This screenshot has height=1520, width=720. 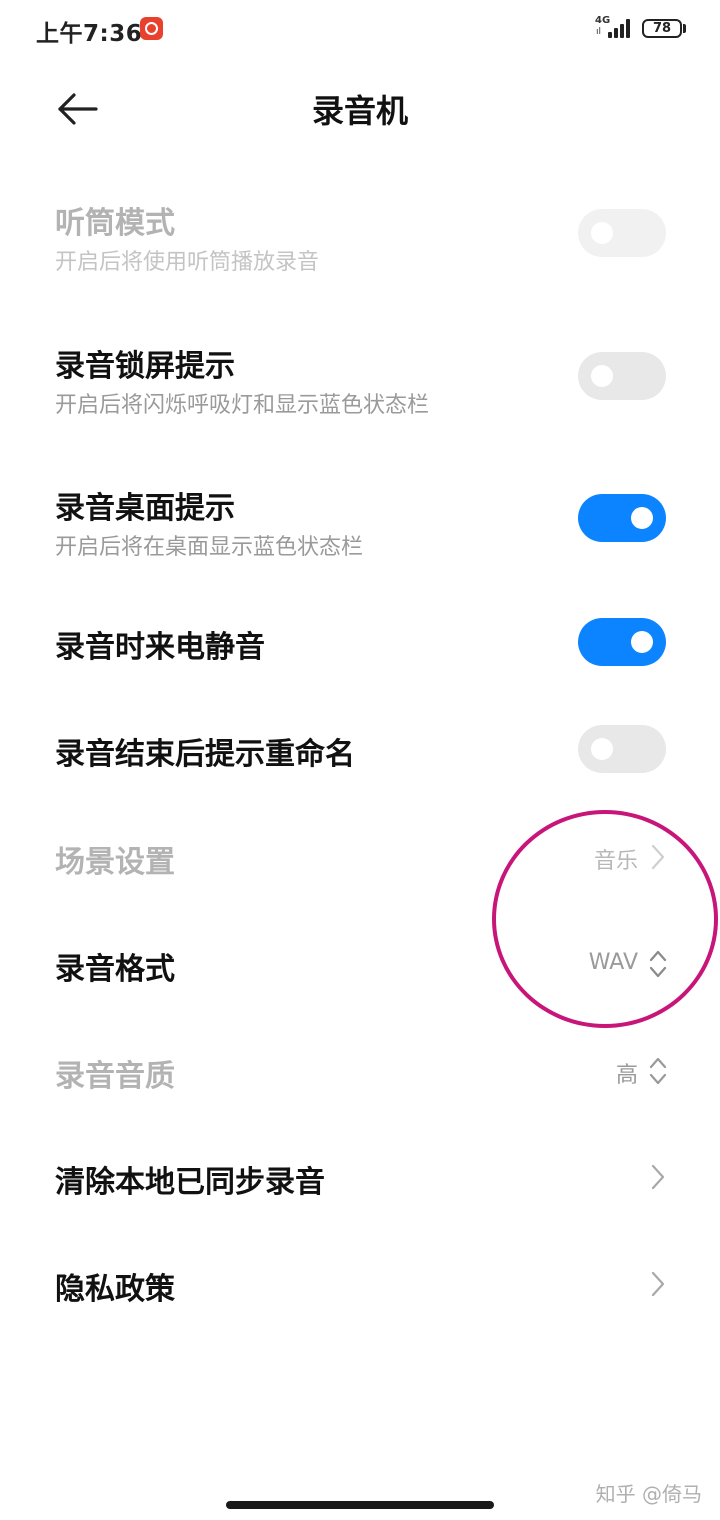 What do you see at coordinates (187, 262) in the screenshot?
I see `setting-subtitle: 开启后将使用听筒播放录音` at bounding box center [187, 262].